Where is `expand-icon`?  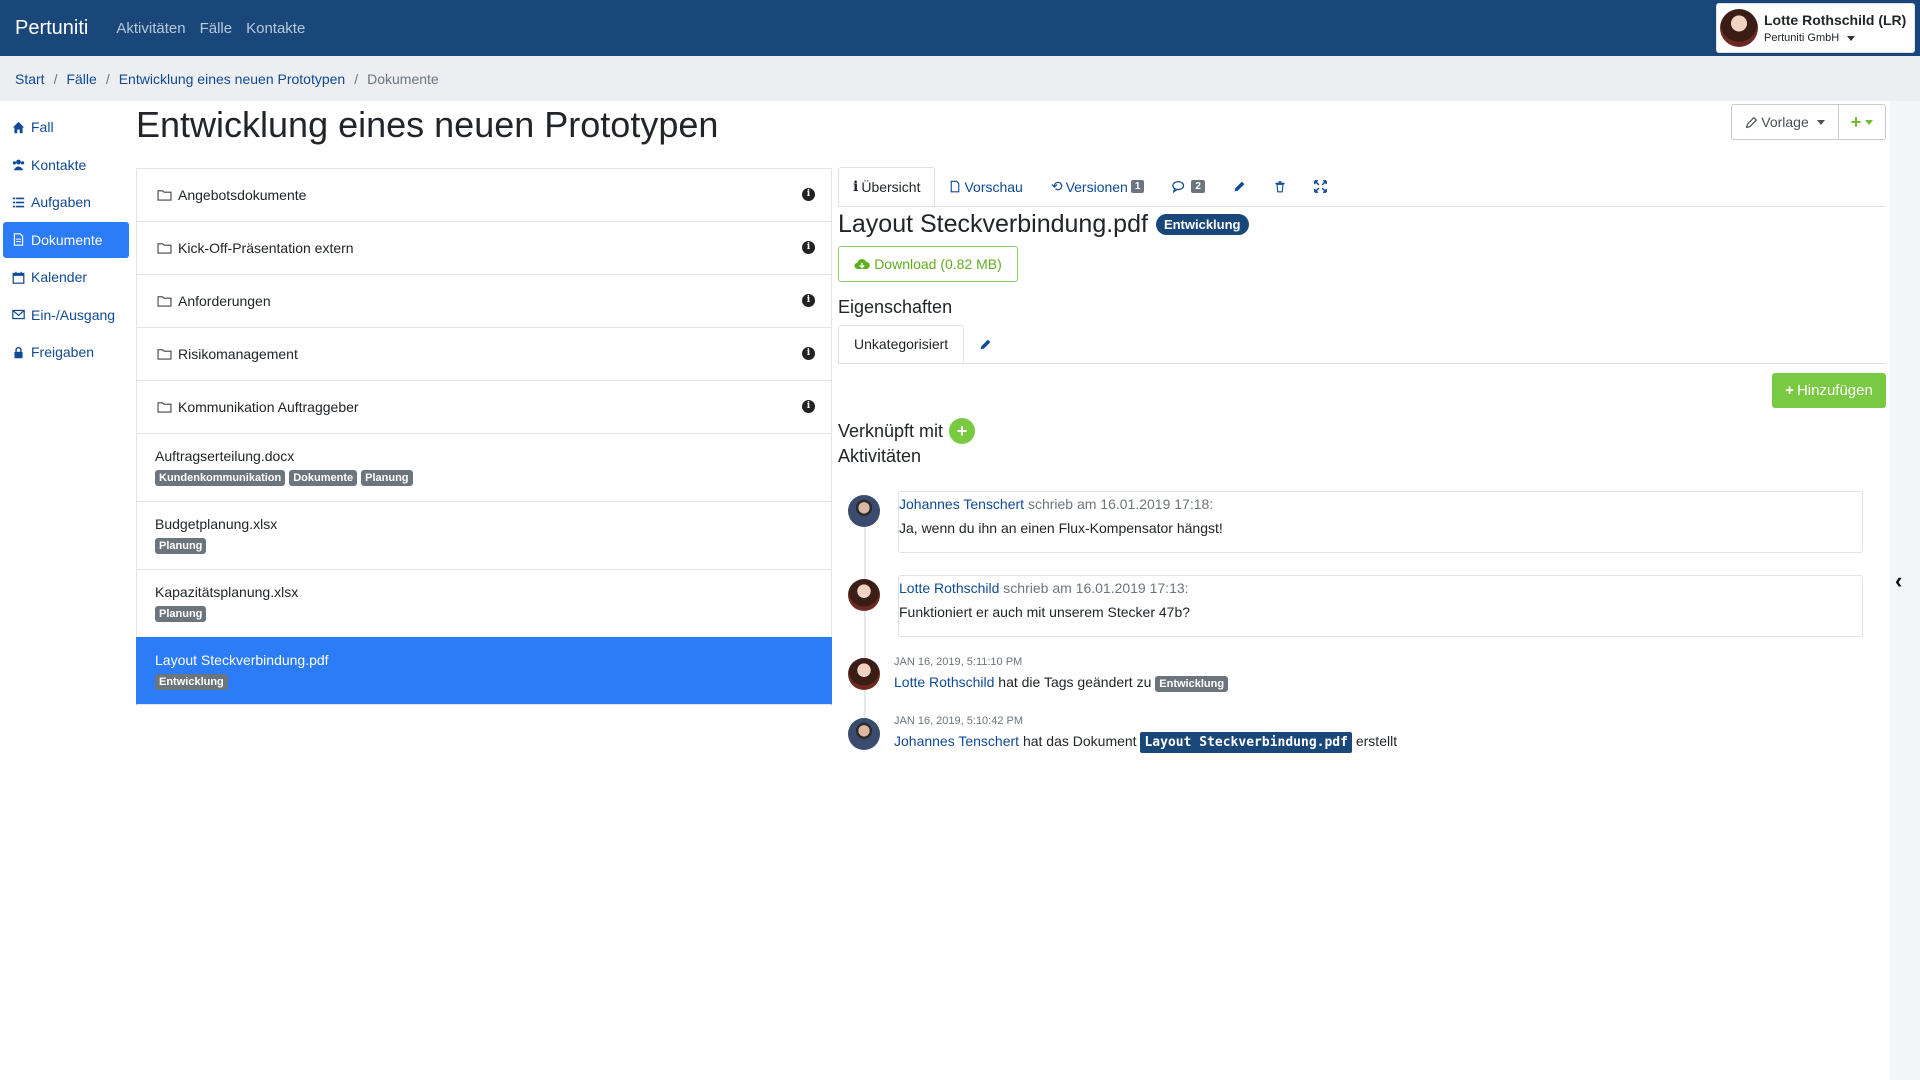
expand-icon is located at coordinates (1320, 186).